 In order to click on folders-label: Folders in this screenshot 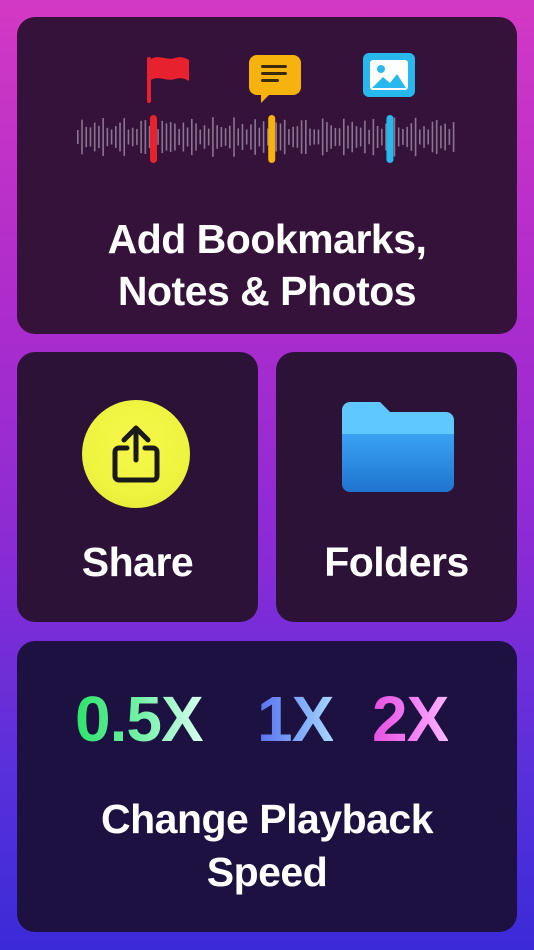, I will do `click(396, 562)`.